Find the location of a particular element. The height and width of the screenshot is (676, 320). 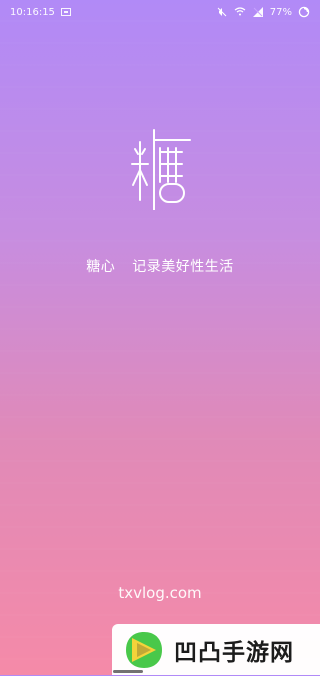

play-icon is located at coordinates (144, 650).